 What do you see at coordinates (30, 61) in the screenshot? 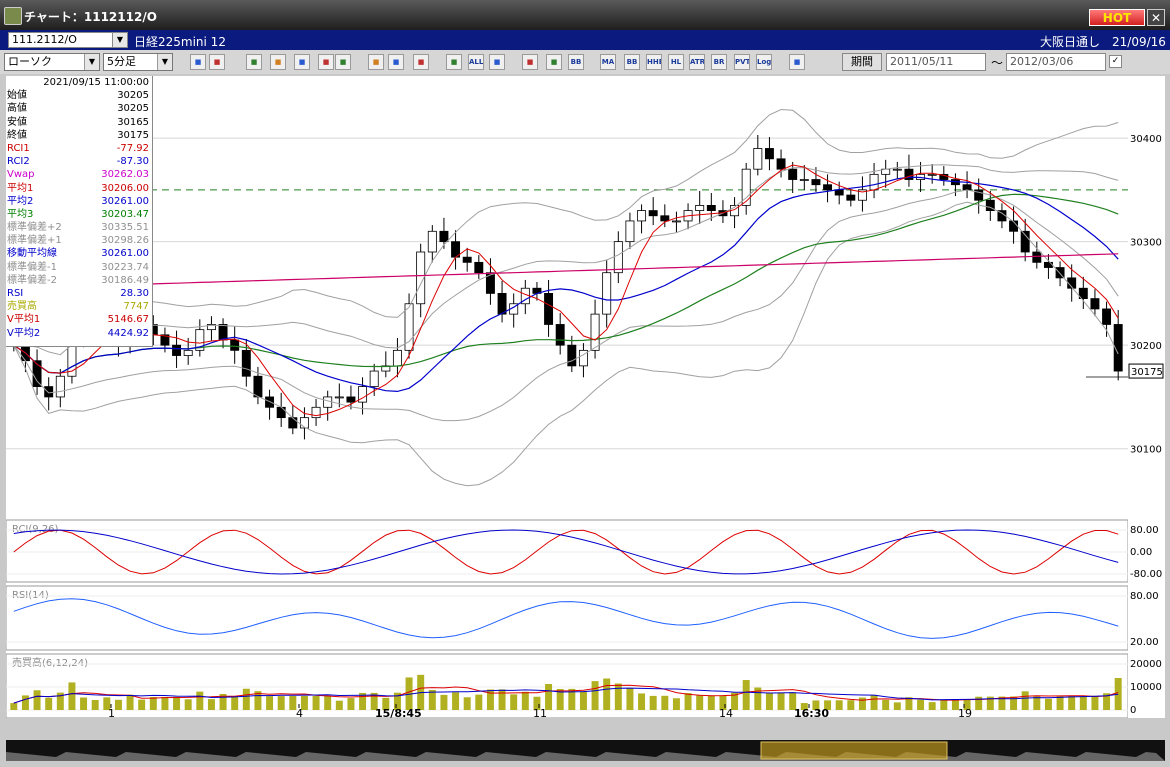
I see `chart-type-value: ローソク` at bounding box center [30, 61].